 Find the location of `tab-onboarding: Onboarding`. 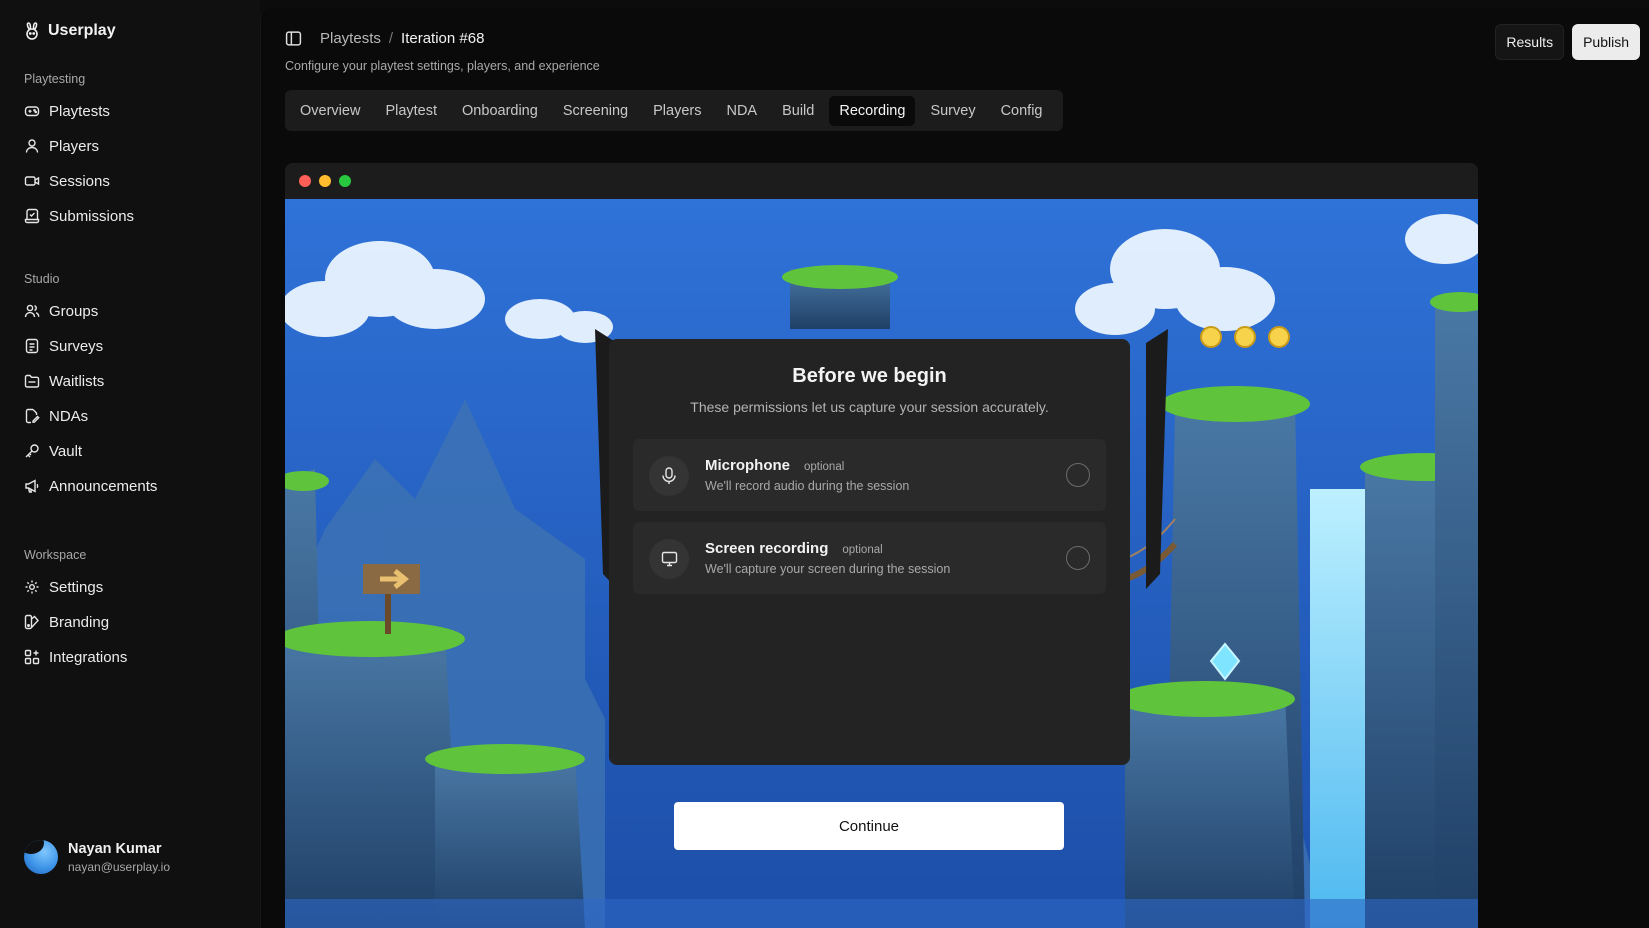

tab-onboarding: Onboarding is located at coordinates (500, 111).